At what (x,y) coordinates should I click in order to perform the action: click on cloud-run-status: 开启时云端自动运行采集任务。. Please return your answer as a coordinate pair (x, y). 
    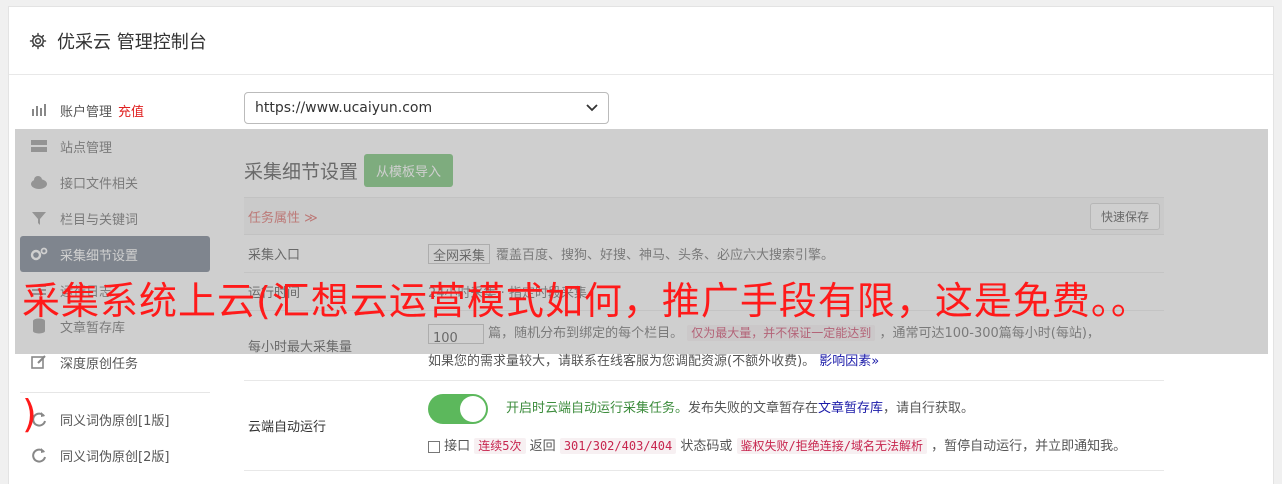
    Looking at the image, I should click on (597, 408).